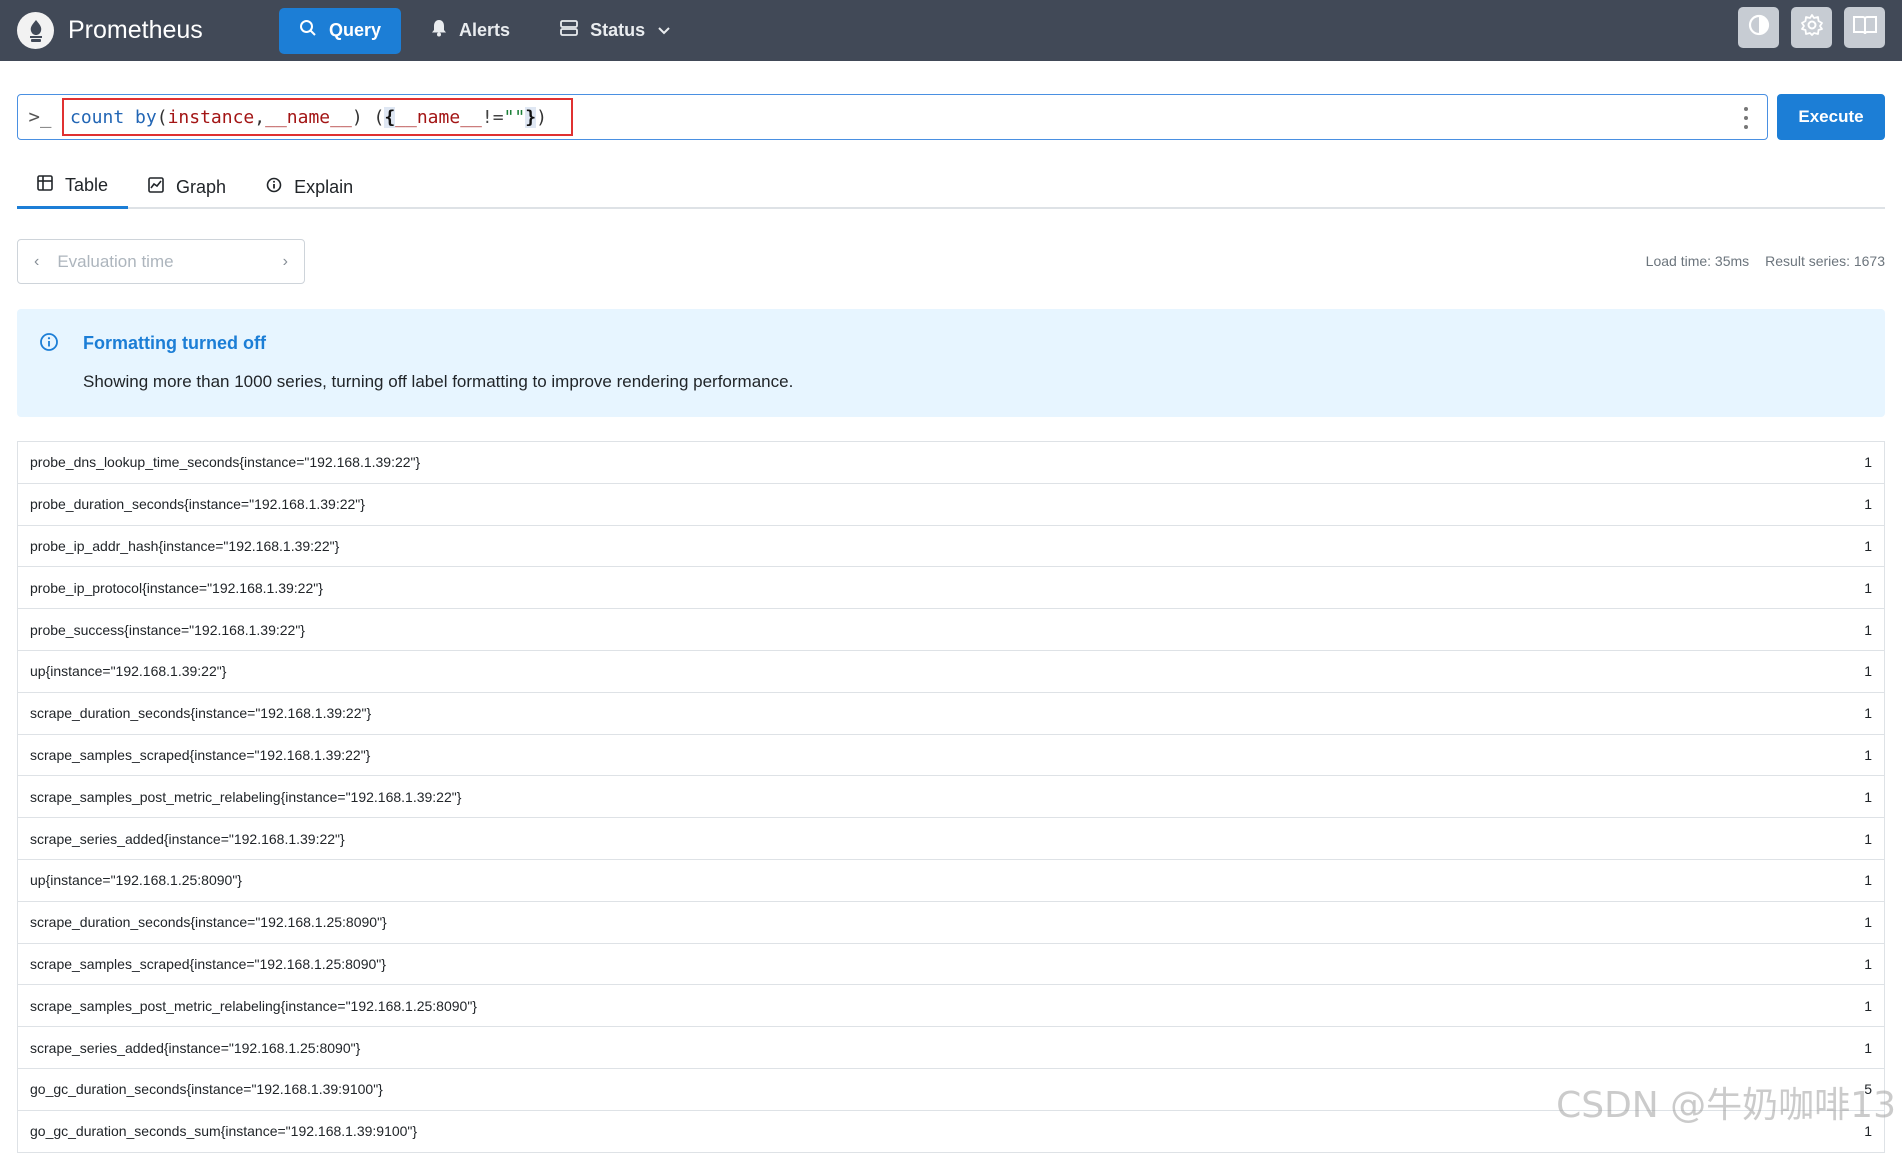 Image resolution: width=1902 pixels, height=1153 pixels. I want to click on docs-book-icon, so click(1865, 27).